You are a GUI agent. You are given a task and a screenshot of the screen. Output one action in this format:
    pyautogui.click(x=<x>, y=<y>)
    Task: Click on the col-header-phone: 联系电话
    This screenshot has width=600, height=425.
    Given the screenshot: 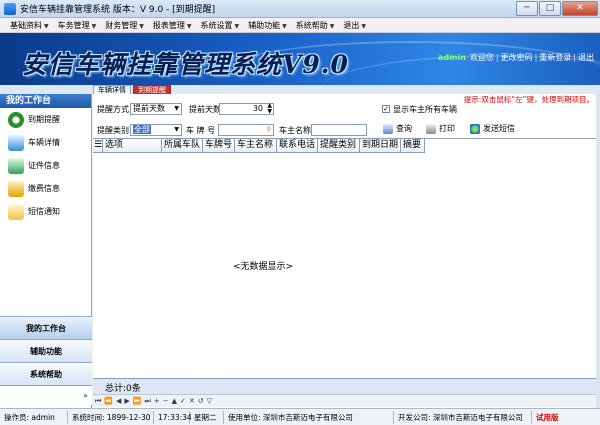 What is the action you would take?
    pyautogui.click(x=297, y=146)
    